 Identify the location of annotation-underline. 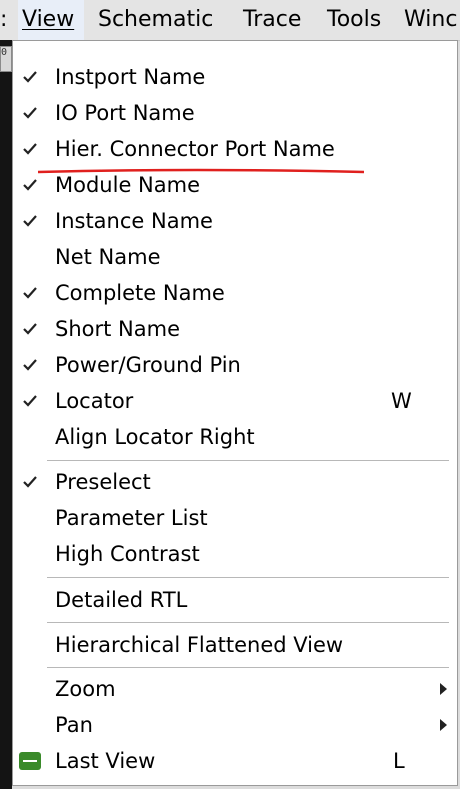
(201, 171).